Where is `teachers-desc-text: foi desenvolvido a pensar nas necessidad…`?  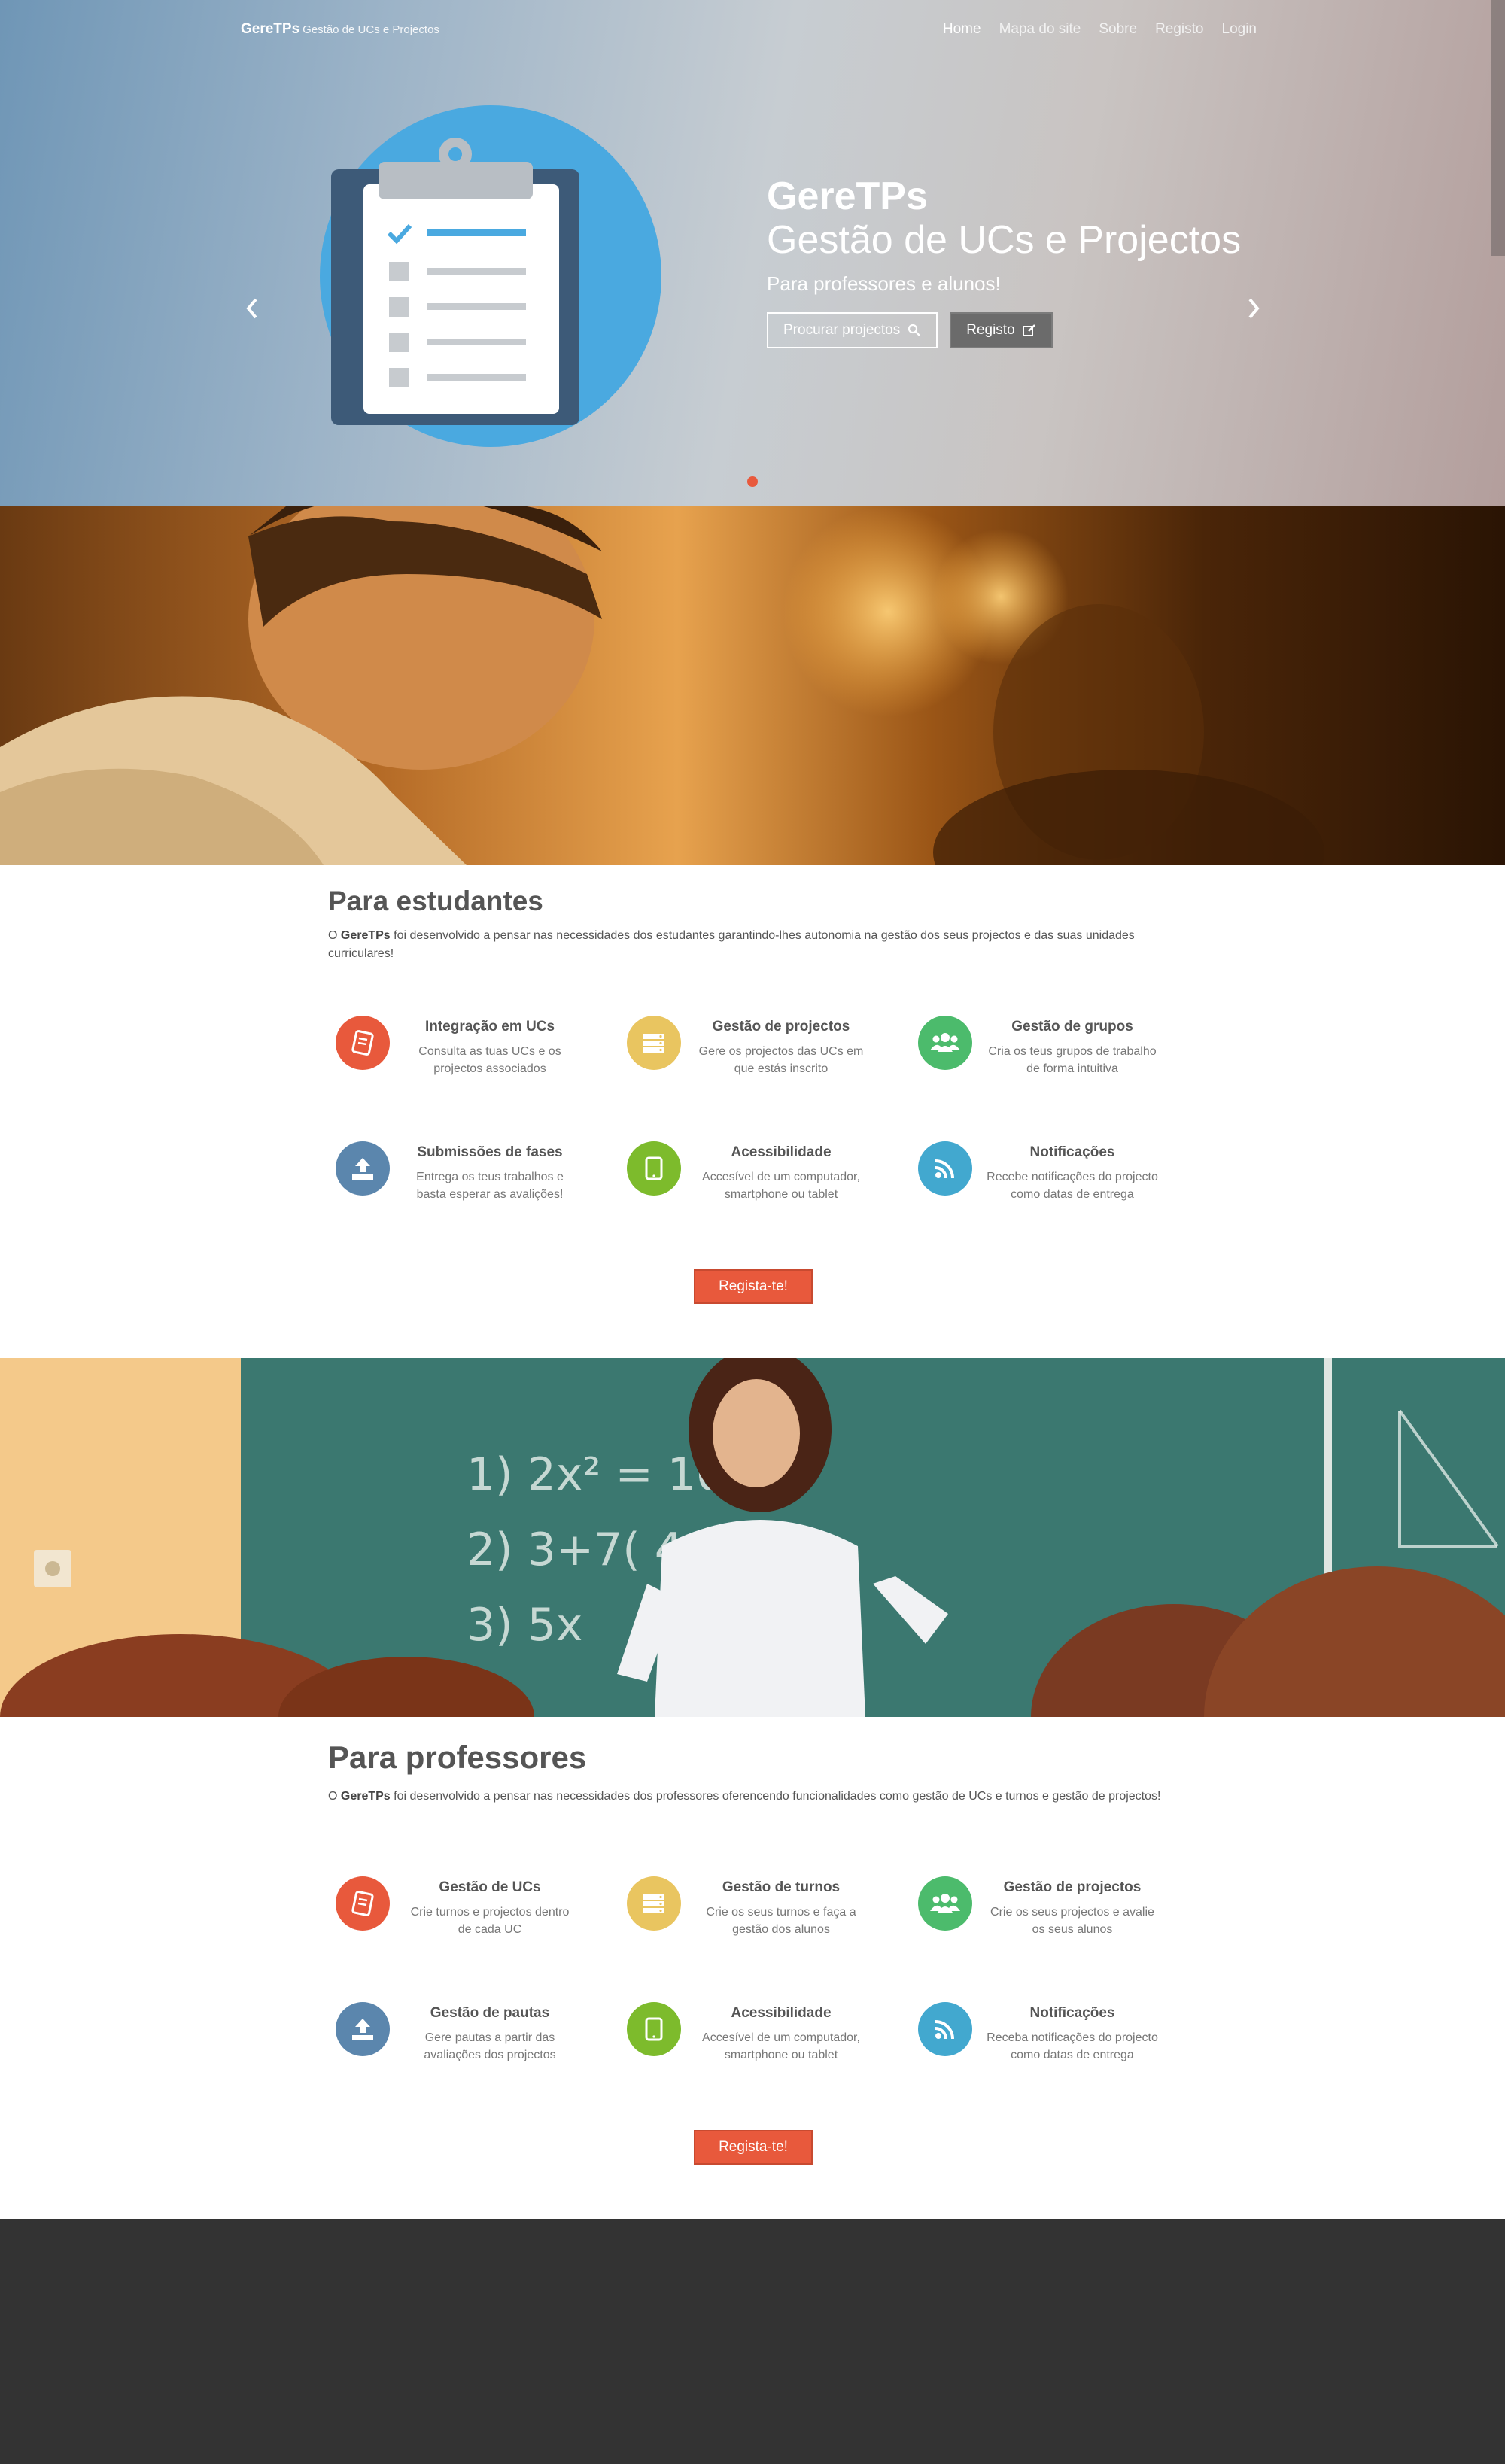 teachers-desc-text: foi desenvolvido a pensar nas necessidad… is located at coordinates (775, 1796).